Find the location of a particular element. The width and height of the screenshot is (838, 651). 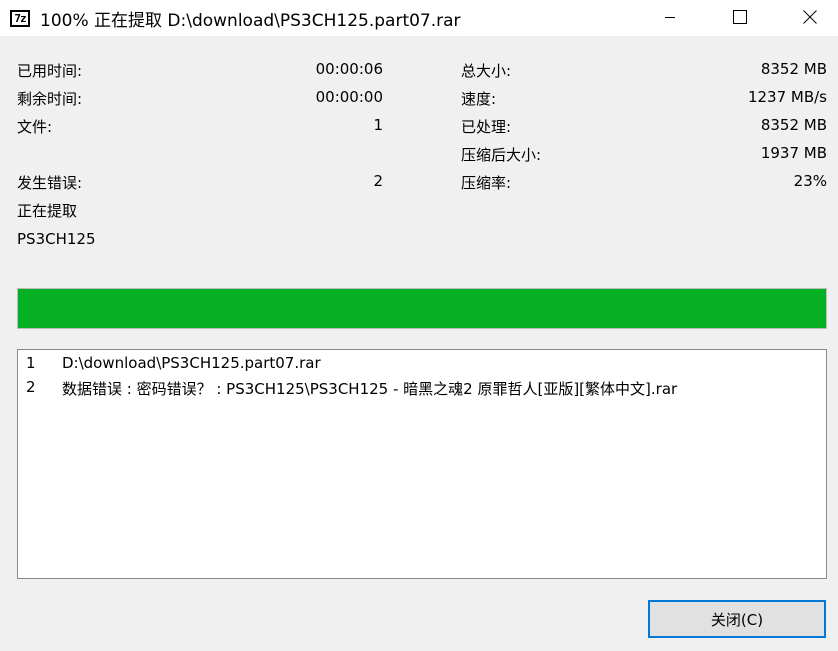

errors-label: 发生错误: is located at coordinates (50, 183).